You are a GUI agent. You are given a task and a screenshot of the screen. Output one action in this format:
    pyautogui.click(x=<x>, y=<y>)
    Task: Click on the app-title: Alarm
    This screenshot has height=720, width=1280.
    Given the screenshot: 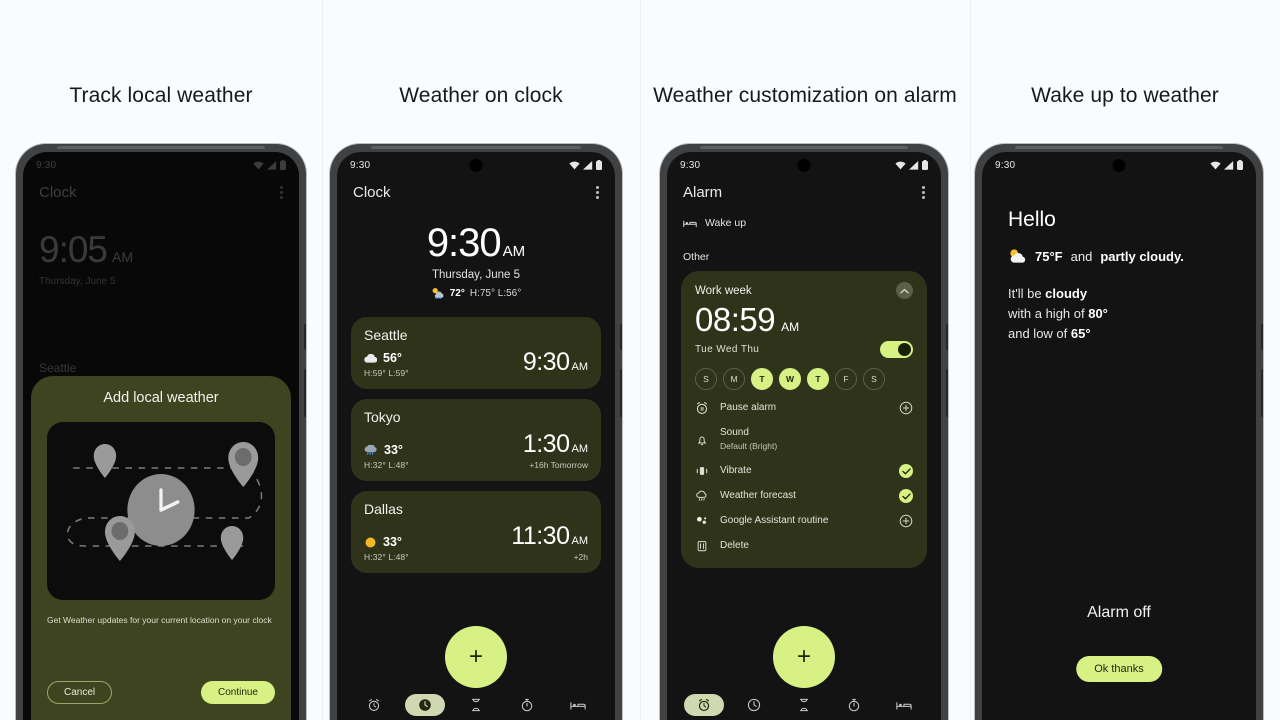 What is the action you would take?
    pyautogui.click(x=703, y=192)
    